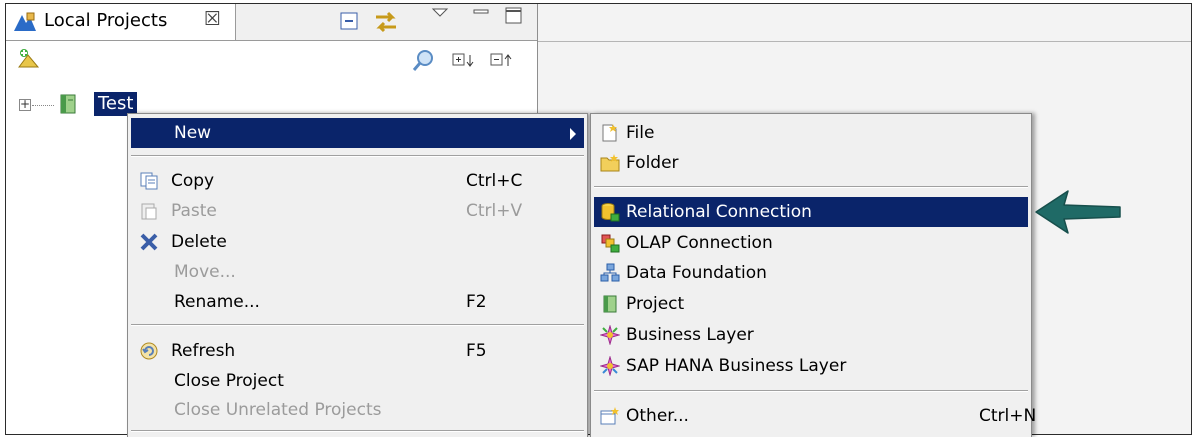 Image resolution: width=1194 pixels, height=437 pixels. Describe the element at coordinates (719, 212) in the screenshot. I see `submenu-item-label: Relational Connection` at that location.